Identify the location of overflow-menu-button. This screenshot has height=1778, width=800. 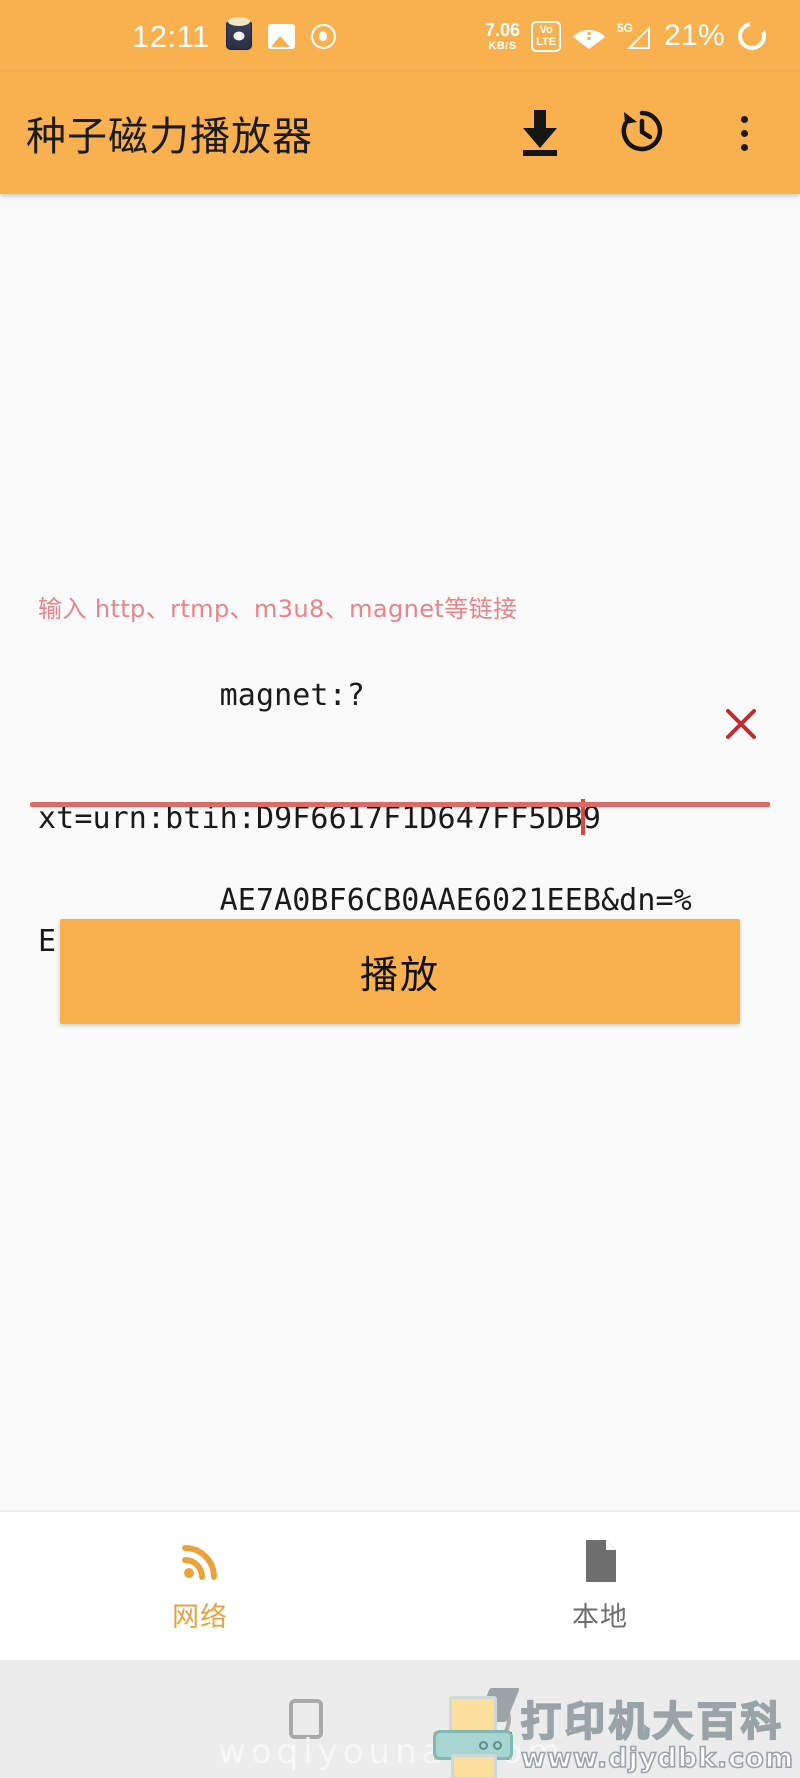
(744, 133).